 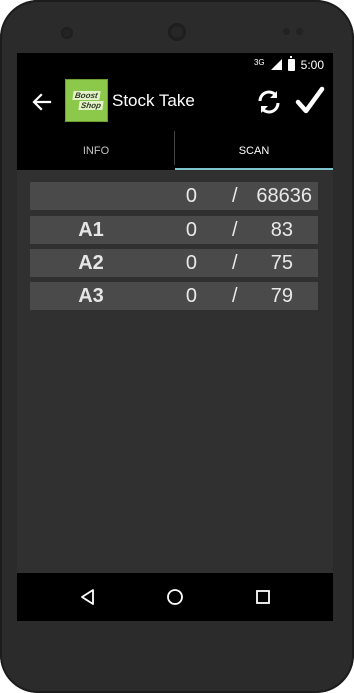 I want to click on sync-icon, so click(x=269, y=102).